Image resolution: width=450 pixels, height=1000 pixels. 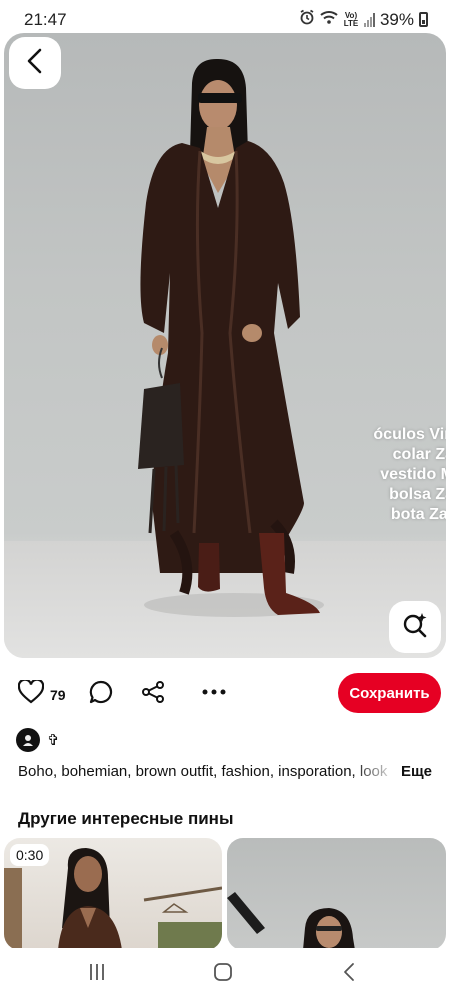 I want to click on pin-actions: 79 Сохранить, so click(x=225, y=694).